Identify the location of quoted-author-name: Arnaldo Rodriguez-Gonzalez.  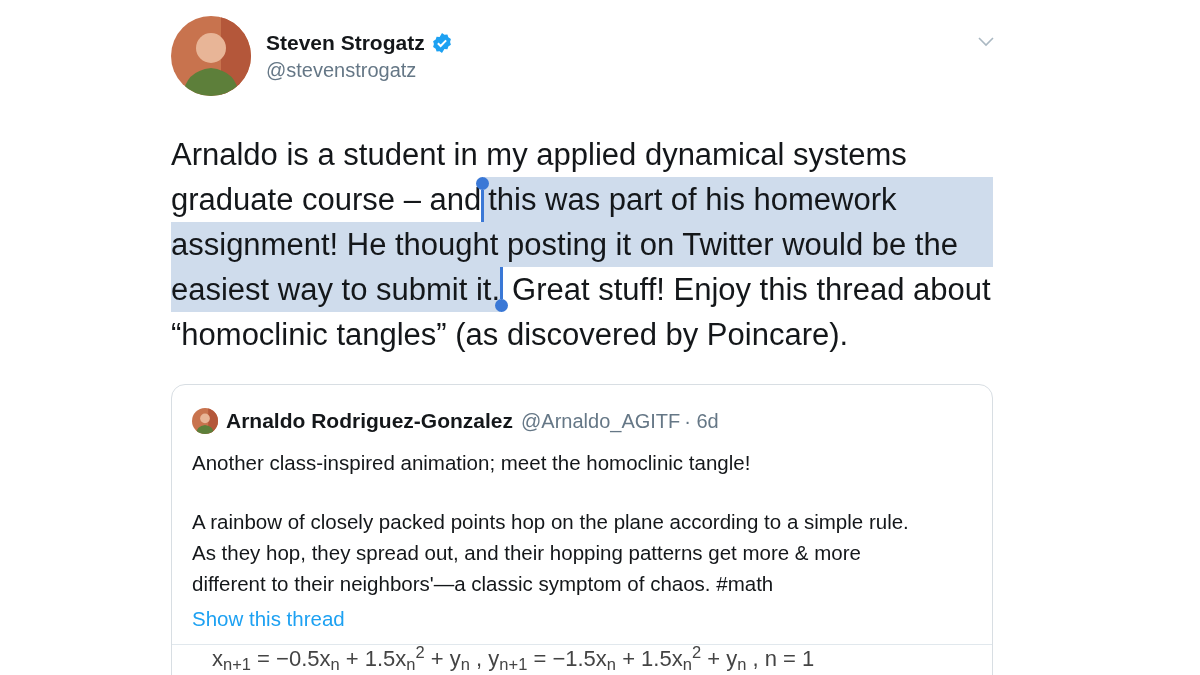
(369, 421).